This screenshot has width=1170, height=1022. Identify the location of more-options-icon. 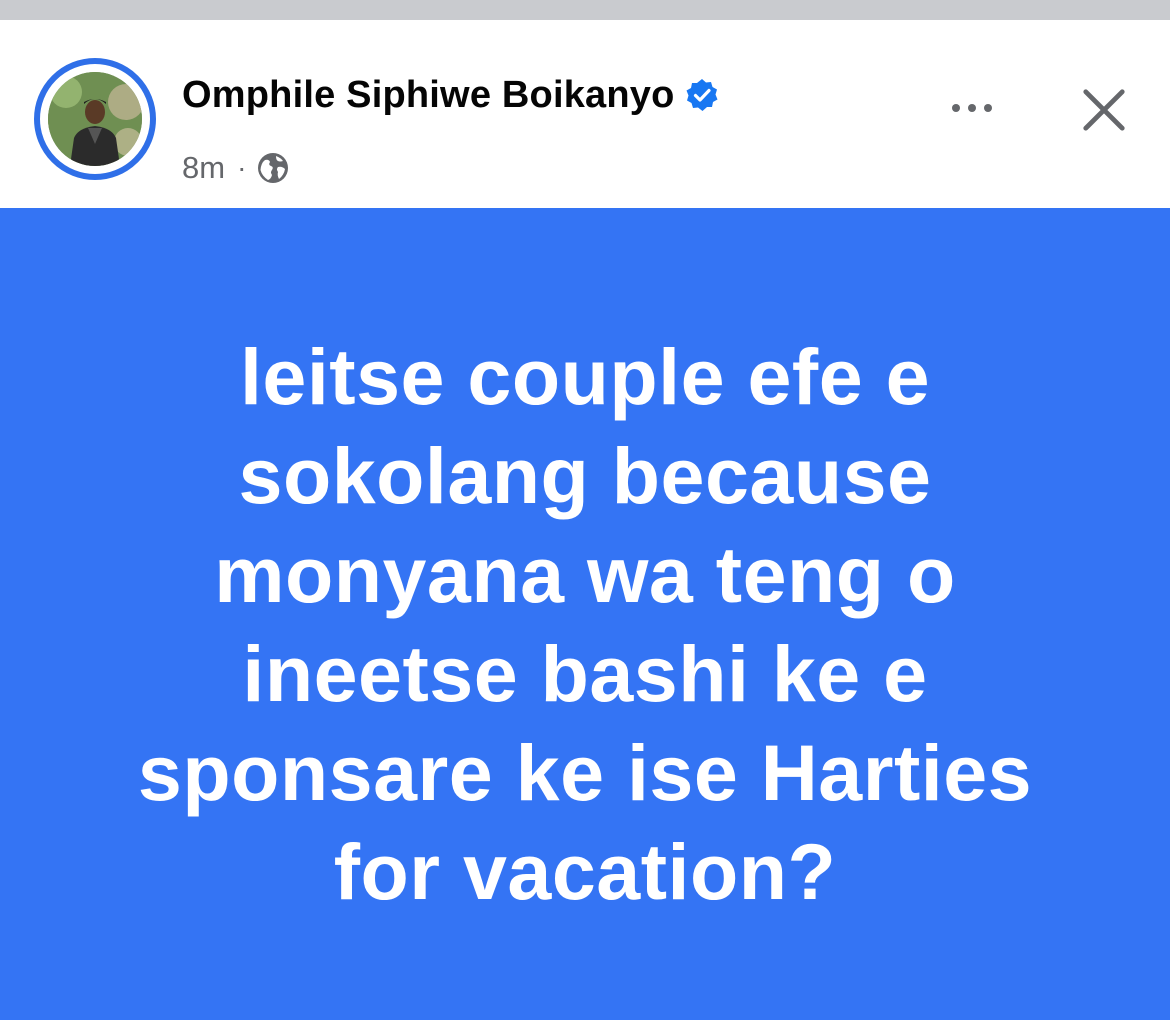
(972, 108).